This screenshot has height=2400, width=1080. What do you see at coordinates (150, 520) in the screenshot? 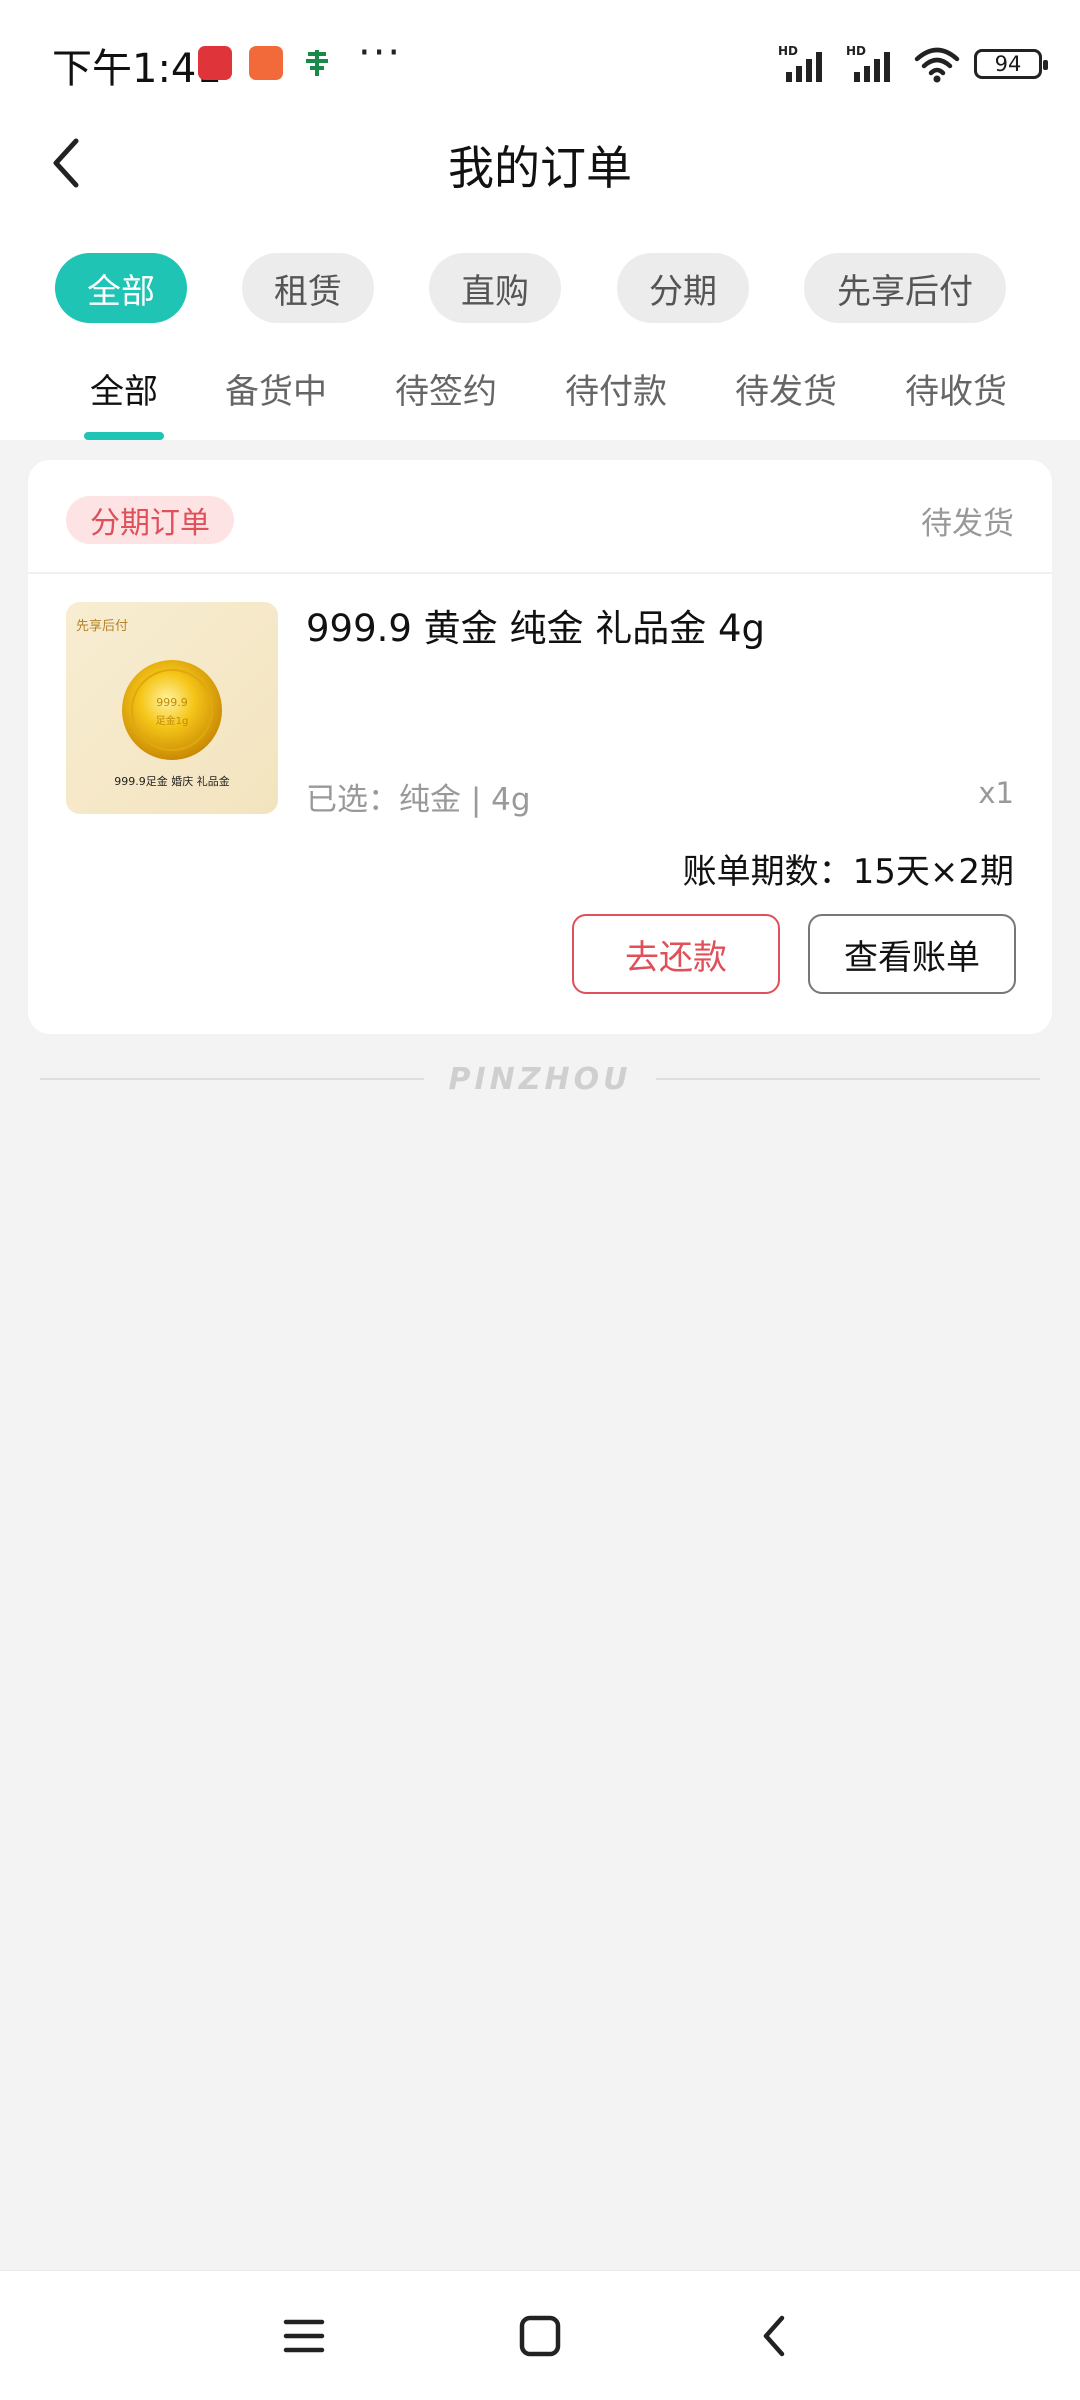
I see `order-type-badge: 分期订单` at bounding box center [150, 520].